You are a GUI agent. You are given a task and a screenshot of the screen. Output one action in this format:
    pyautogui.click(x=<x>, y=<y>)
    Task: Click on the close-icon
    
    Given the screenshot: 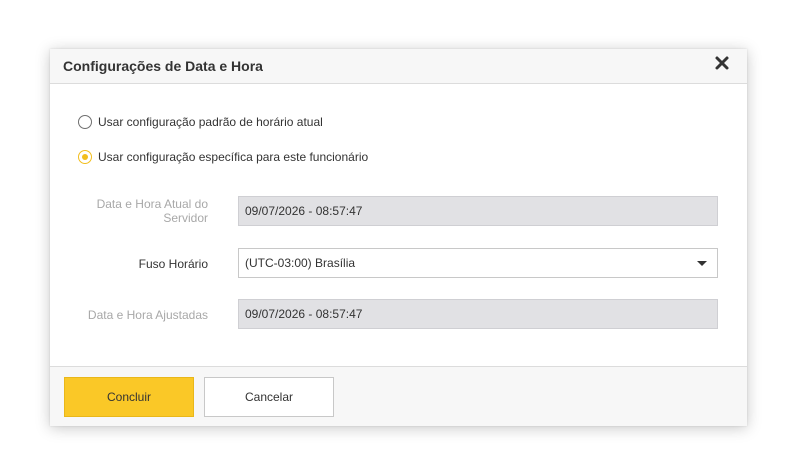 What is the action you would take?
    pyautogui.click(x=723, y=64)
    